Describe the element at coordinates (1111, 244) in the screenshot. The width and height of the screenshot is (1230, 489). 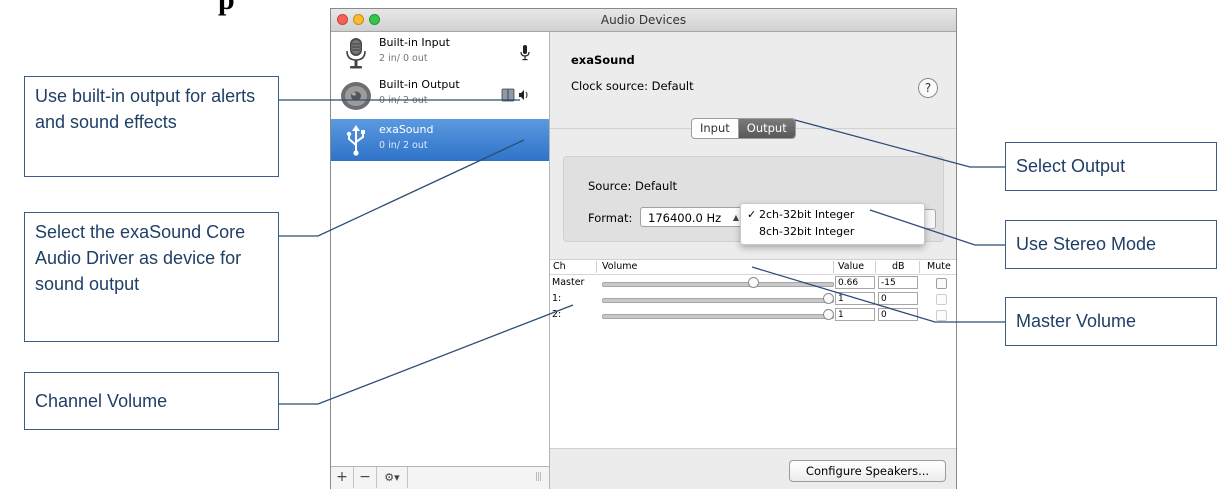
I see `callout-stereo-mode: Use Stereo Mode` at that location.